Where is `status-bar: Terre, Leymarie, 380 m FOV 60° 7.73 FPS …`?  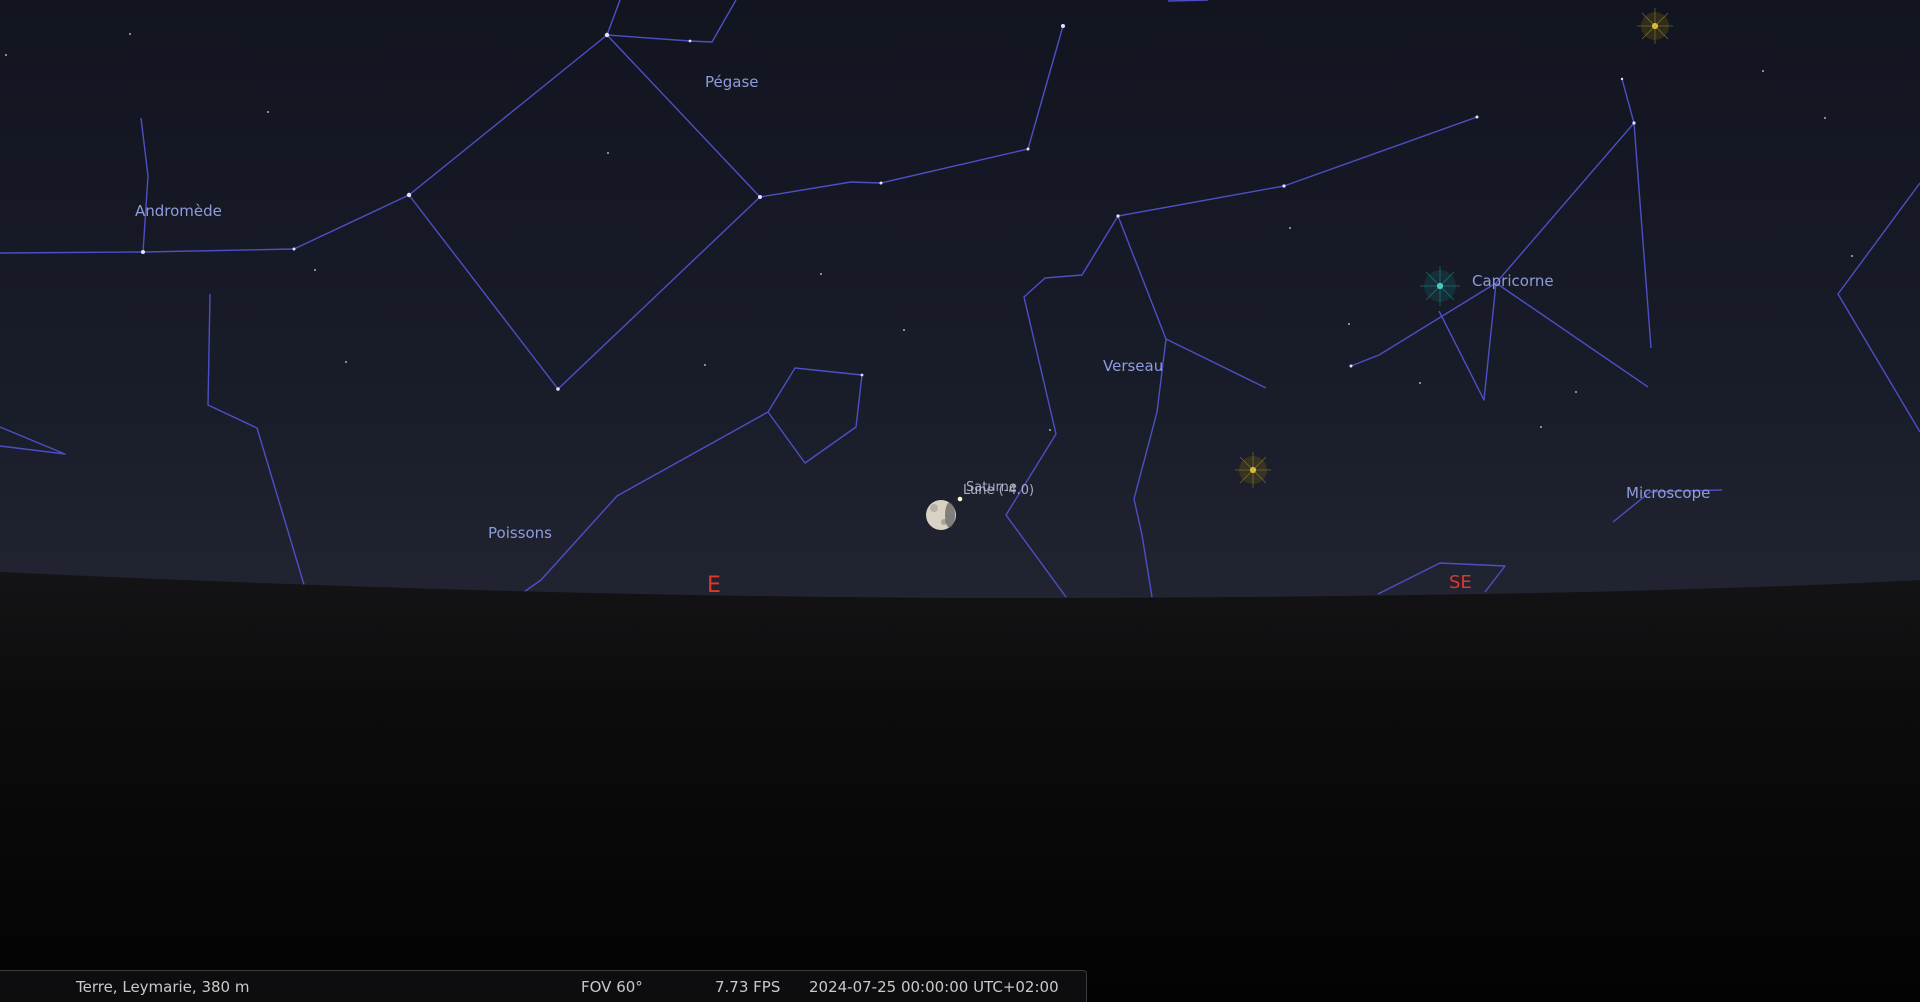 status-bar: Terre, Leymarie, 380 m FOV 60° 7.73 FPS … is located at coordinates (543, 986).